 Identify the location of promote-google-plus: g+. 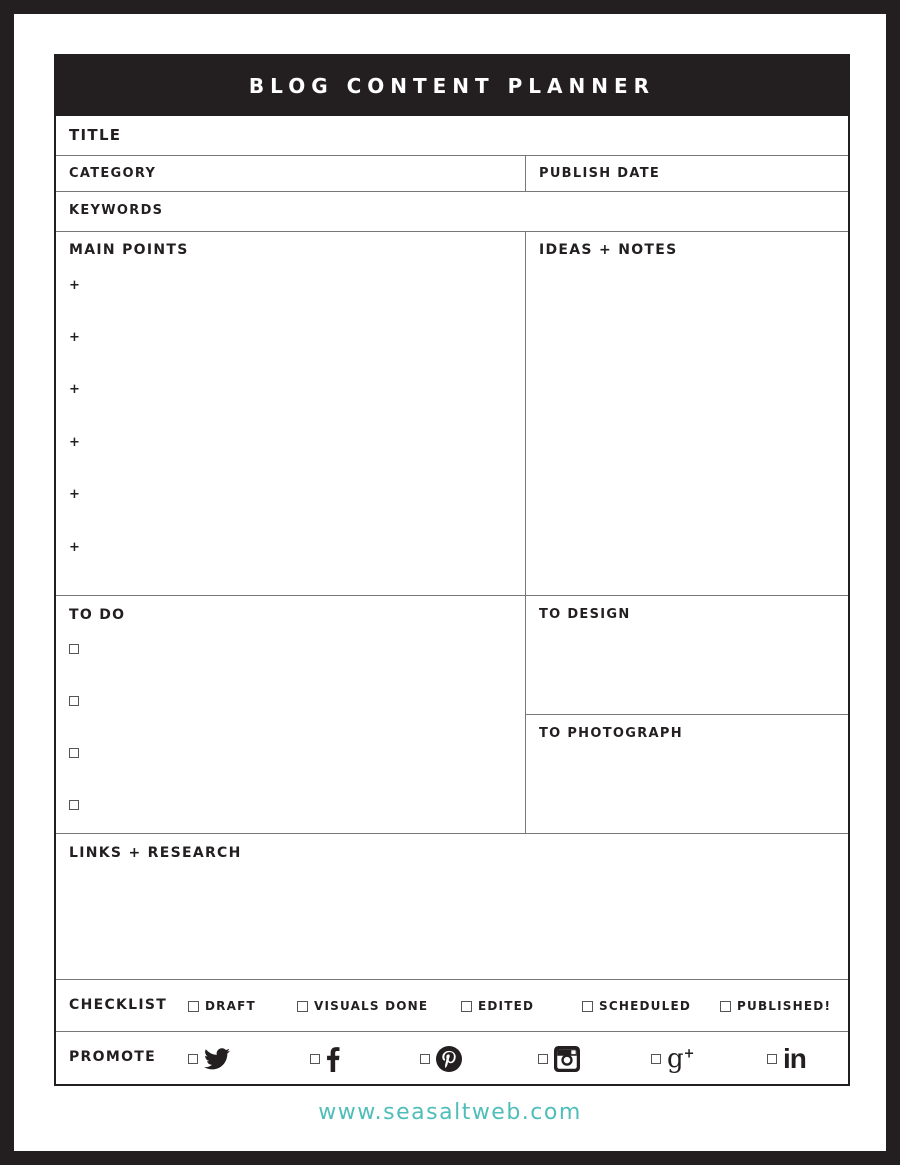
(673, 1058).